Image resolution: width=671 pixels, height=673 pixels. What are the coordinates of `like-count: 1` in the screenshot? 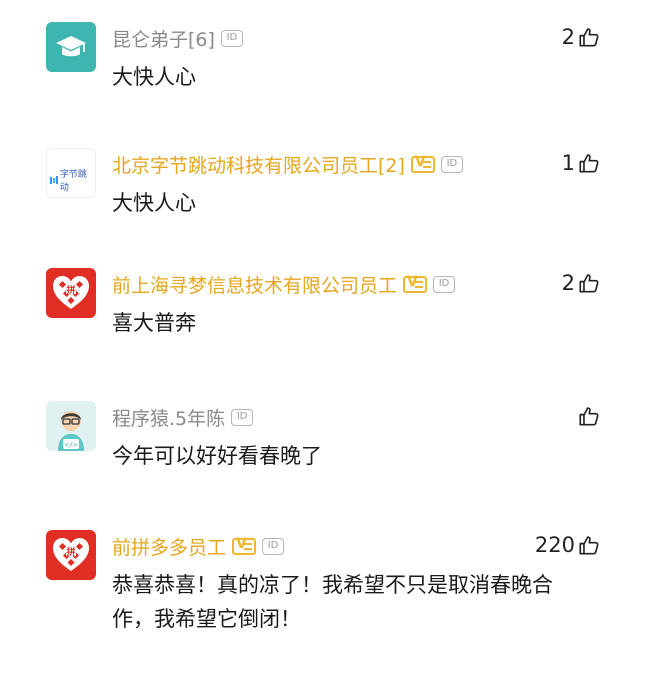 It's located at (568, 163).